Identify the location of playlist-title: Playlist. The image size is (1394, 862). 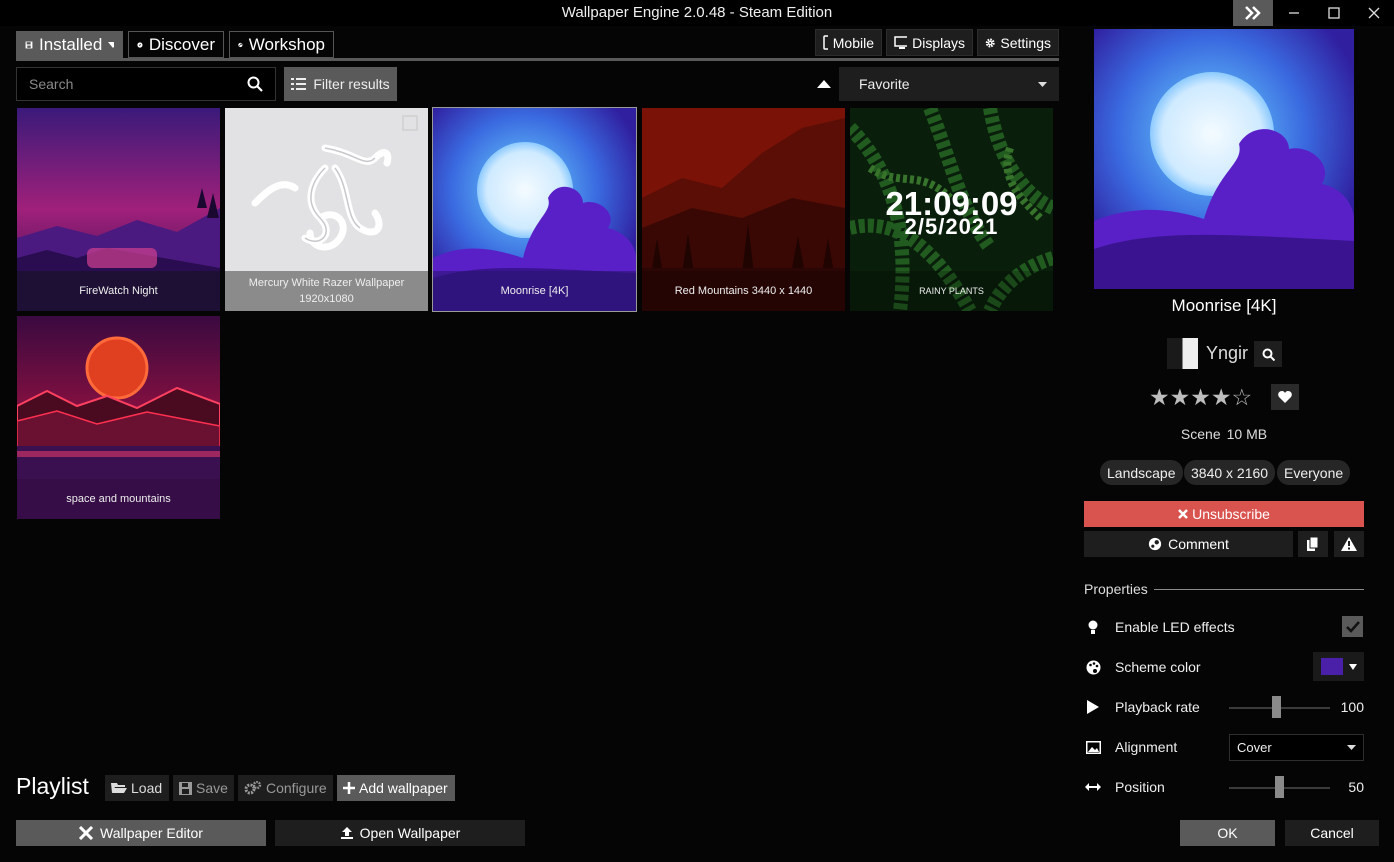
(52, 786).